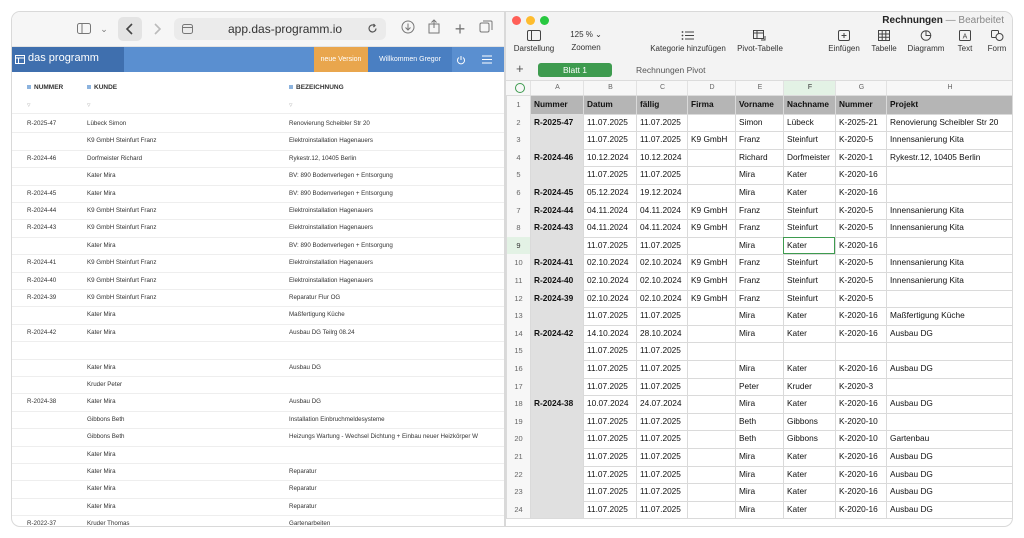  Describe the element at coordinates (258, 402) in the screenshot. I see `table-row: R-2024-38 Kater Mira Ausbau DG` at that location.